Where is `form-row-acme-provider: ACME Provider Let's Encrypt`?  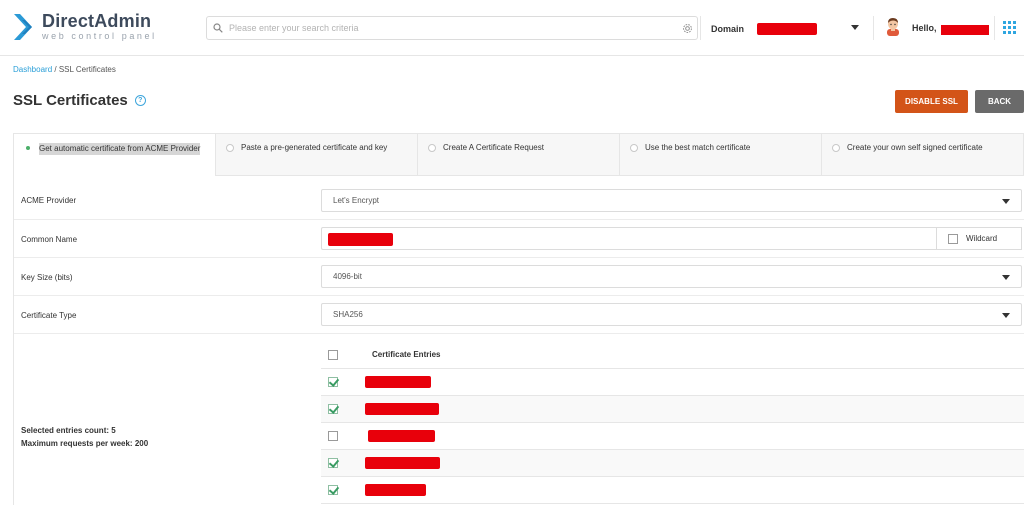 form-row-acme-provider: ACME Provider Let's Encrypt is located at coordinates (519, 198).